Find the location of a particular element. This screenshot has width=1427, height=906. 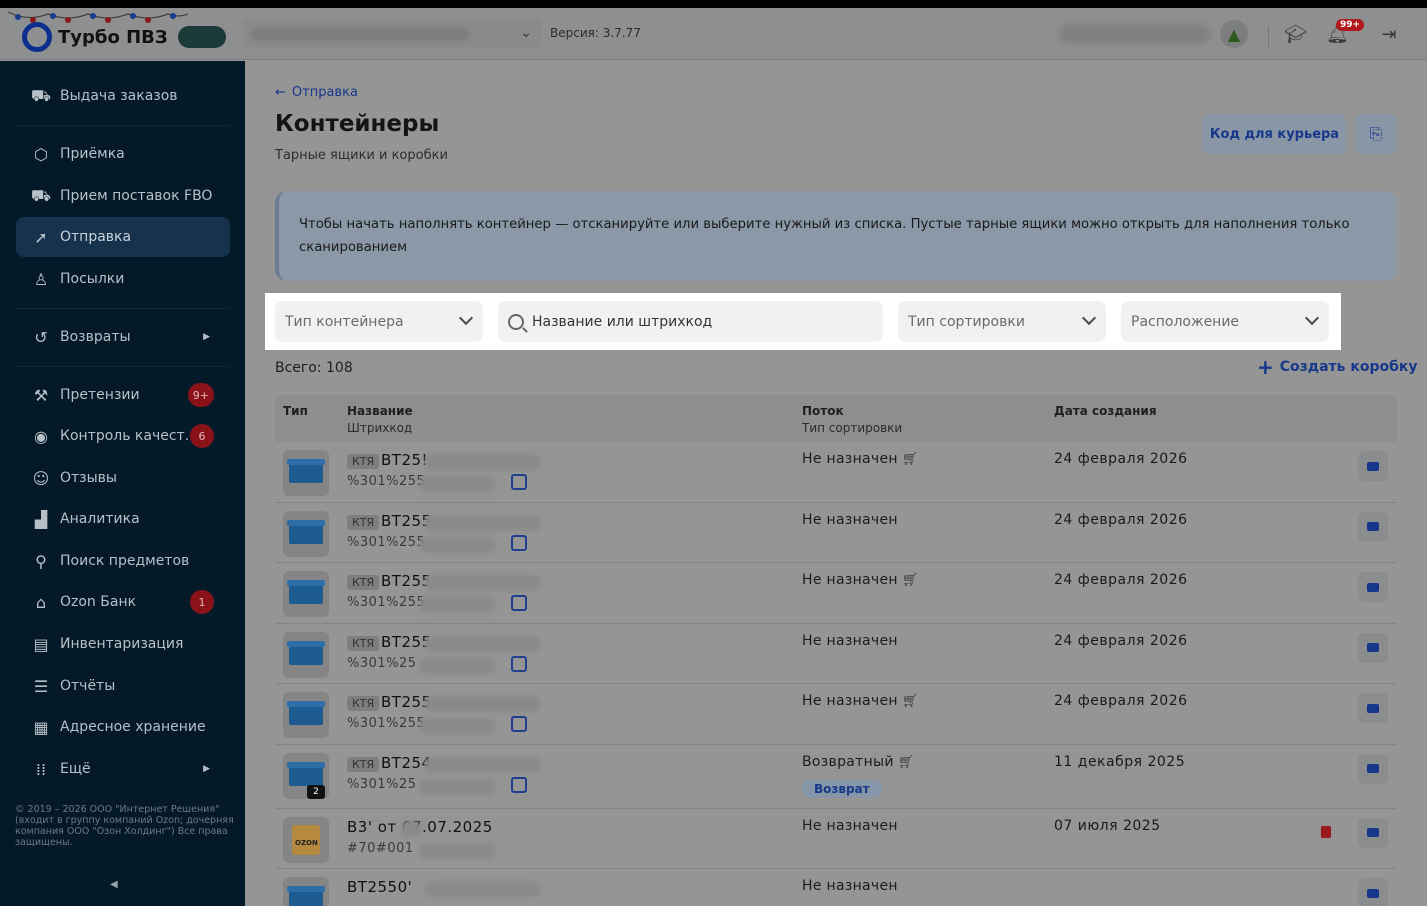

header-divider is located at coordinates (1268, 37).